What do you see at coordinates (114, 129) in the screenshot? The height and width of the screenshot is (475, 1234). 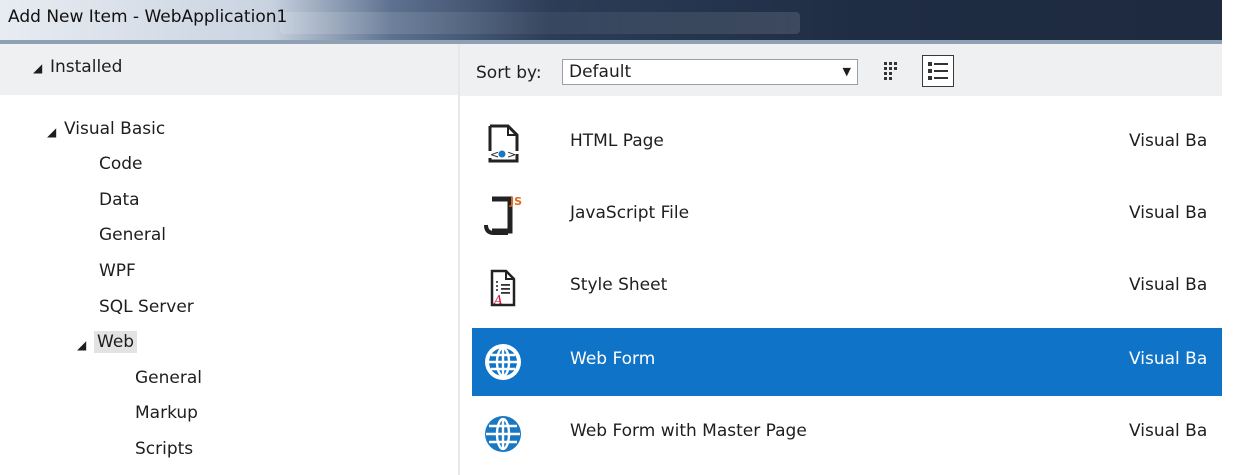 I see `tree-node-visual-basic: Visual Basic` at bounding box center [114, 129].